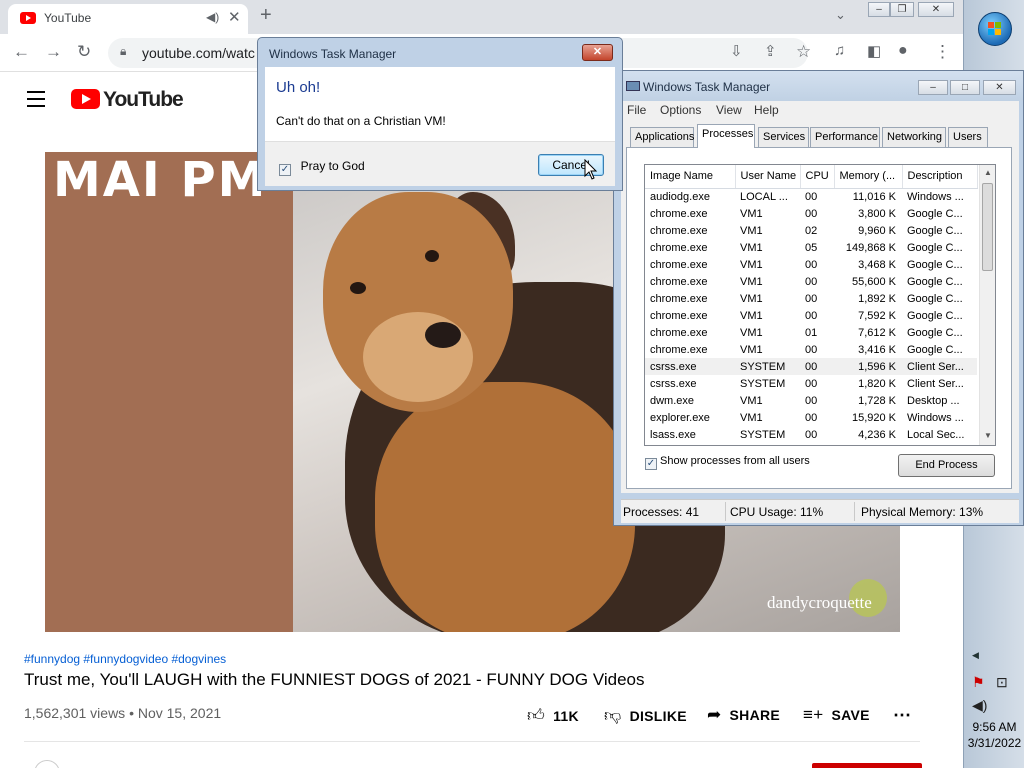  Describe the element at coordinates (988, 435) in the screenshot. I see `scroll-down-icon: ▼` at that location.